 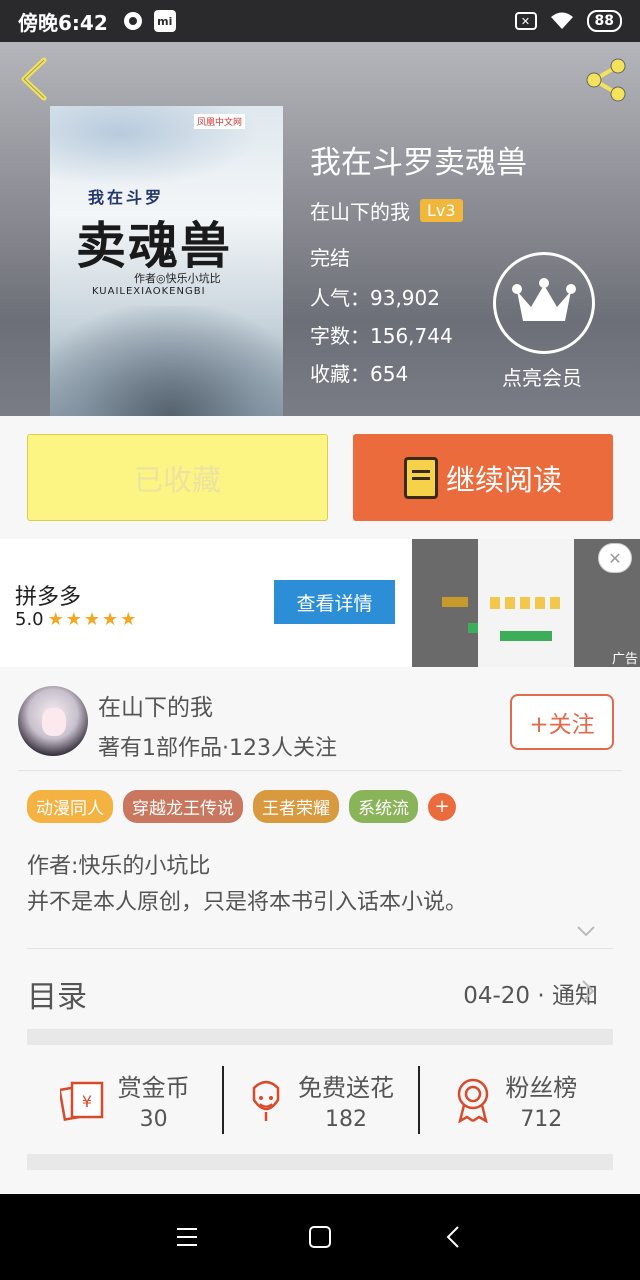 What do you see at coordinates (542, 376) in the screenshot?
I see `vip-label: 点亮会员` at bounding box center [542, 376].